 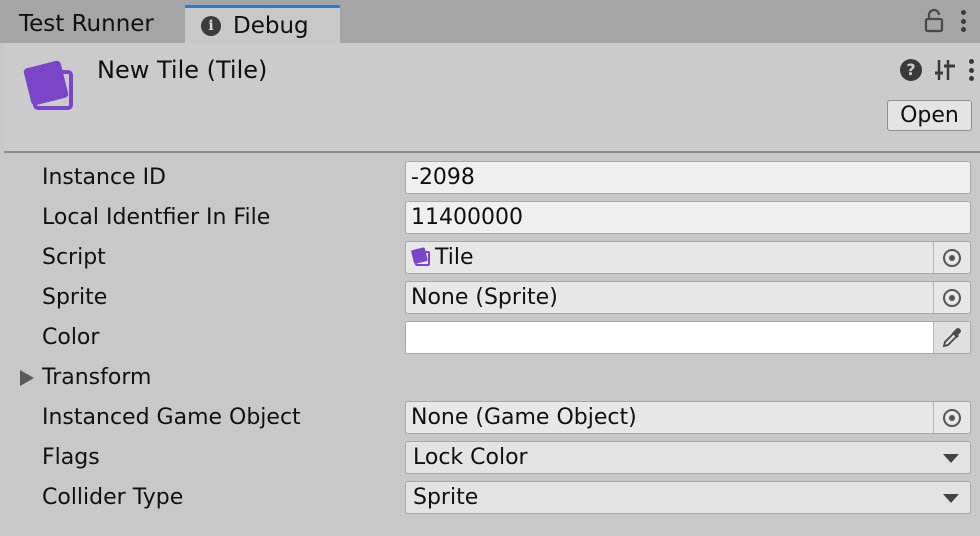 I want to click on eyedropper-button, so click(x=951, y=337).